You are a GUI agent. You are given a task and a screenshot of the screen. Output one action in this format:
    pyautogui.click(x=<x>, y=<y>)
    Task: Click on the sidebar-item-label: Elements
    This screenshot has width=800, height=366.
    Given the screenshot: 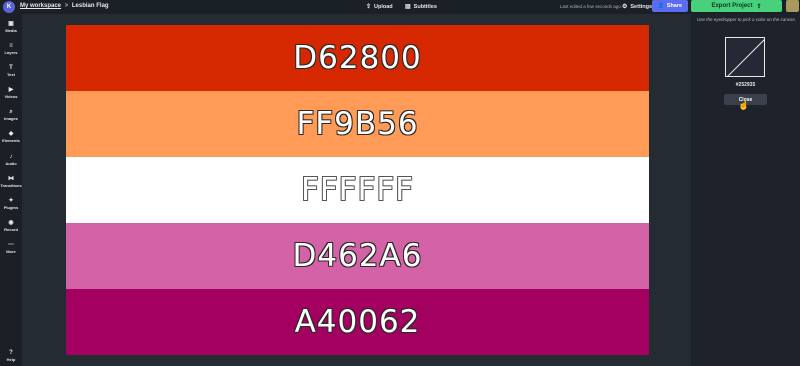 What is the action you would take?
    pyautogui.click(x=11, y=140)
    